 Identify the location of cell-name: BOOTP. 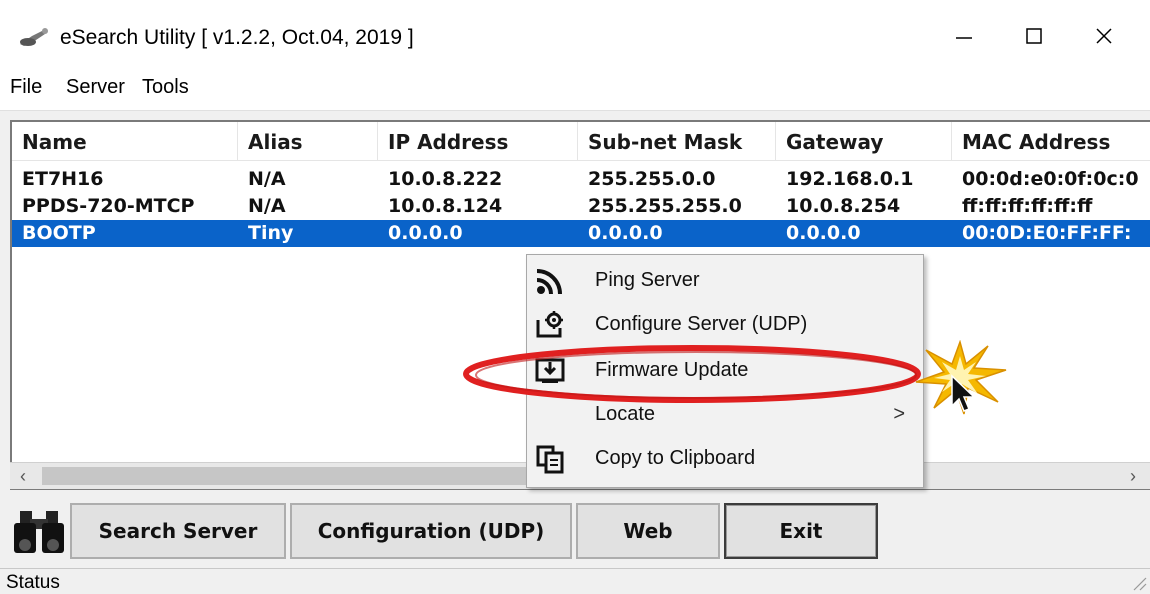
(59, 233).